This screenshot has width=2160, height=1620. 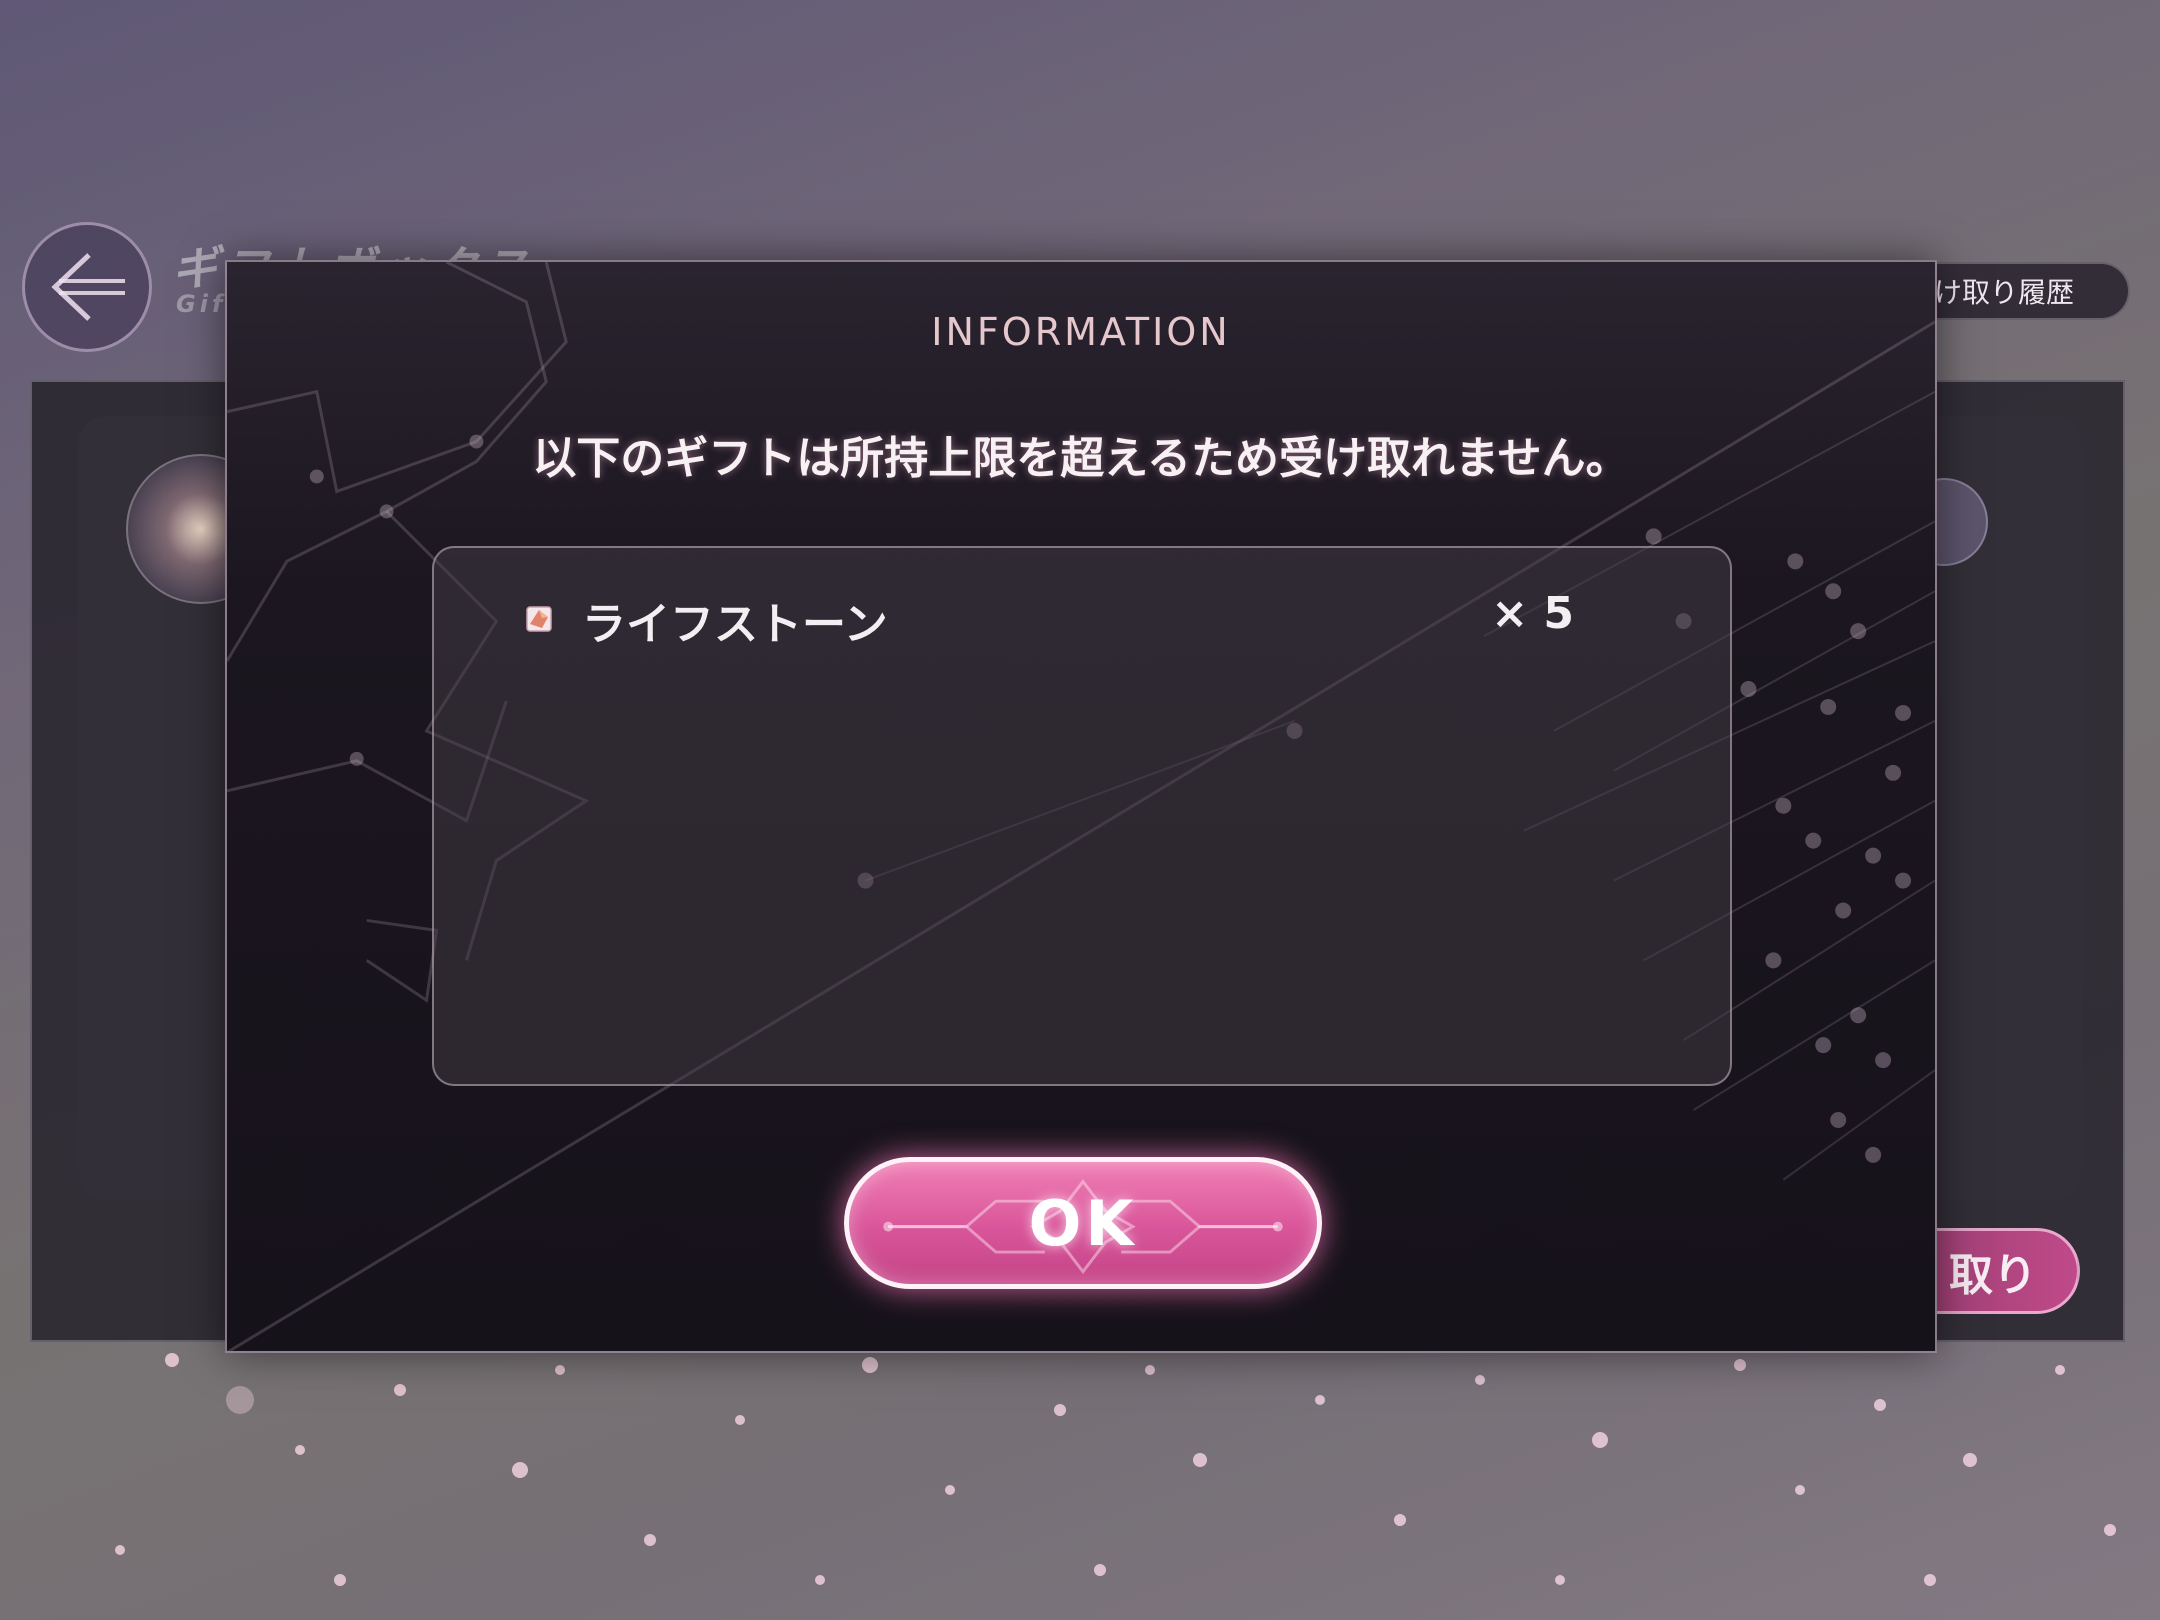 I want to click on item-name: ライフストーン, so click(x=735, y=624).